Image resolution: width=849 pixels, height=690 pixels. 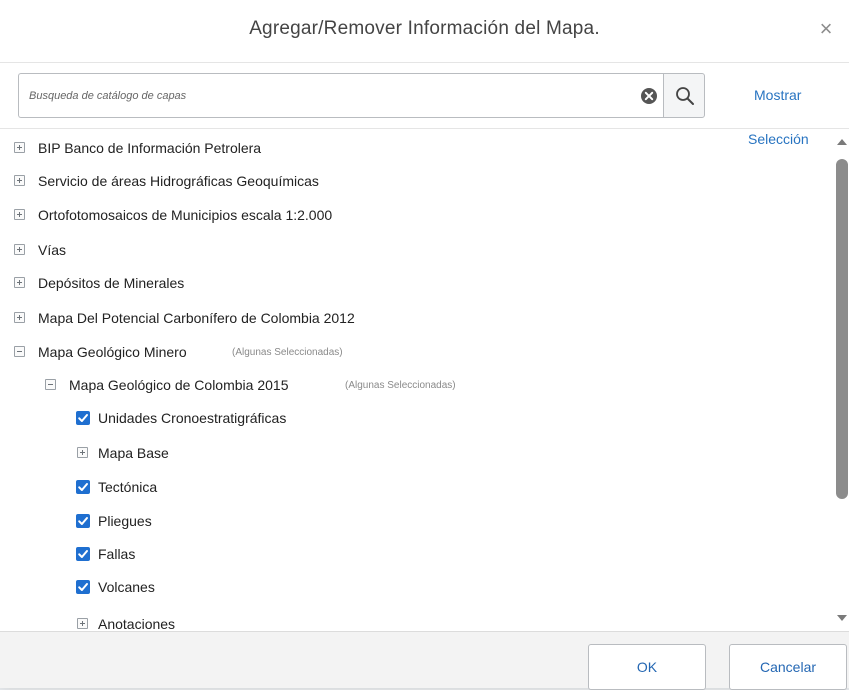 What do you see at coordinates (128, 487) in the screenshot?
I see `tree-item-label: Tectónica` at bounding box center [128, 487].